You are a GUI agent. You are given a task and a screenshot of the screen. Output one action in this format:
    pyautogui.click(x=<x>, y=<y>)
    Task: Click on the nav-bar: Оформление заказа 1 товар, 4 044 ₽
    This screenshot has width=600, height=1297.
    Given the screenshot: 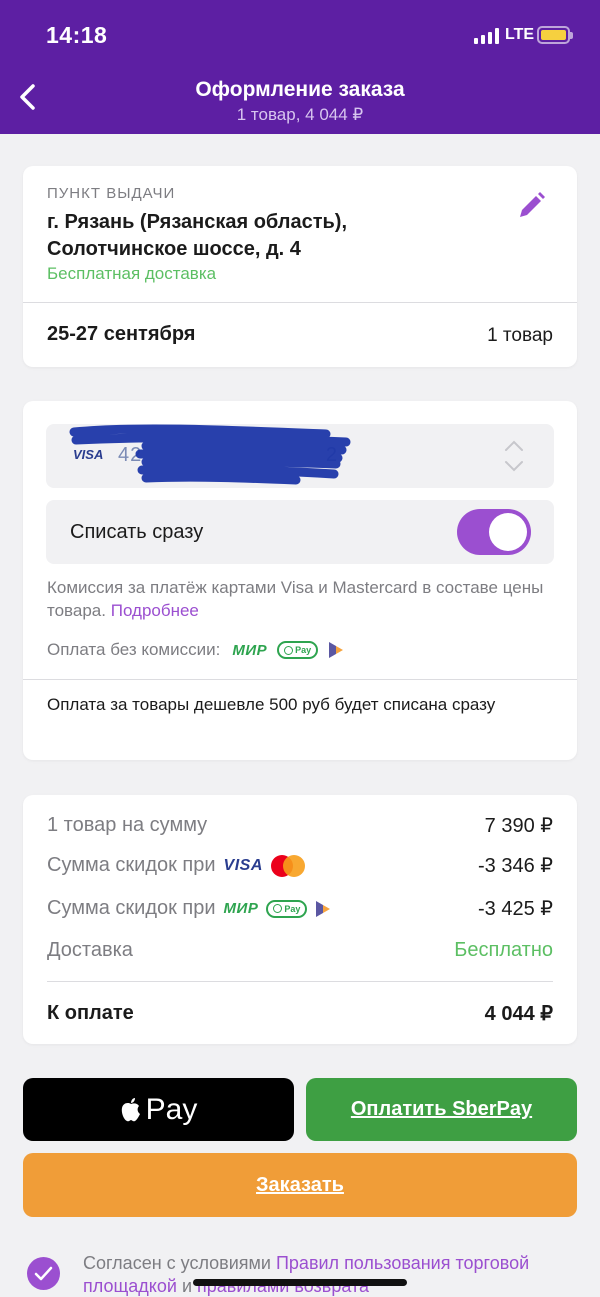 What is the action you would take?
    pyautogui.click(x=300, y=100)
    